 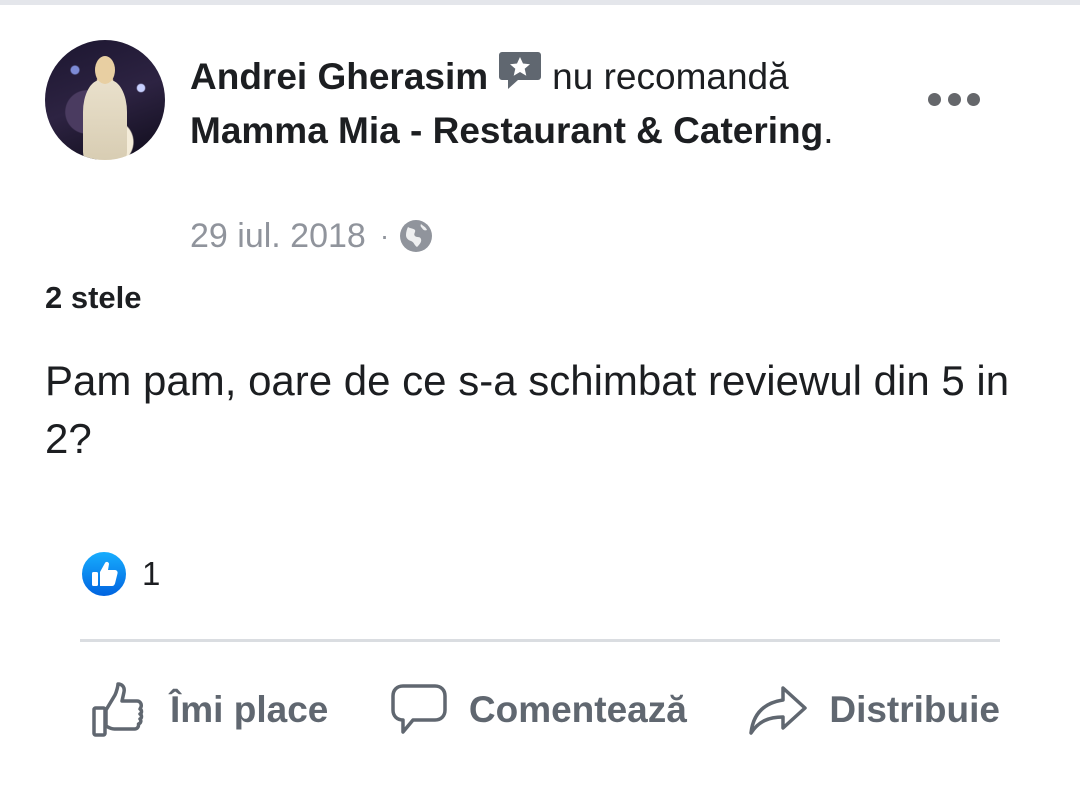 What do you see at coordinates (914, 709) in the screenshot?
I see `share-label: Distribuie` at bounding box center [914, 709].